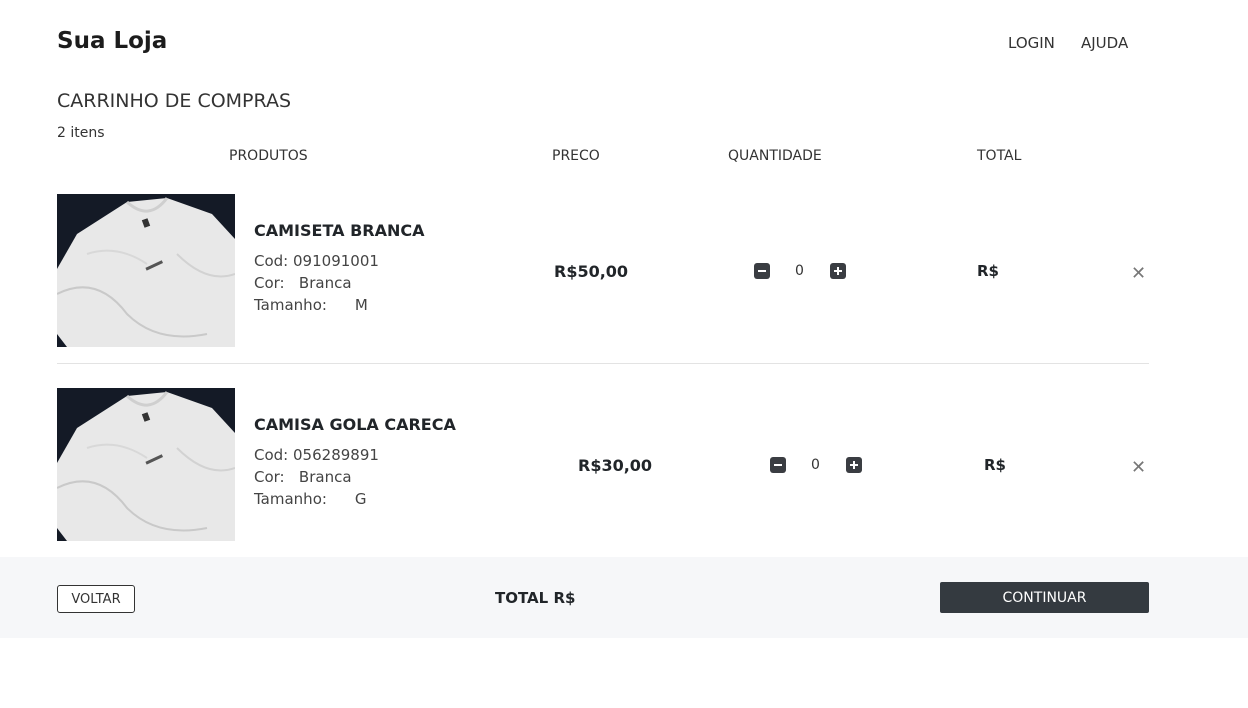 Image resolution: width=1248 pixels, height=708 pixels. What do you see at coordinates (775, 156) in the screenshot?
I see `column-header-quantity: QUANTIDADE` at bounding box center [775, 156].